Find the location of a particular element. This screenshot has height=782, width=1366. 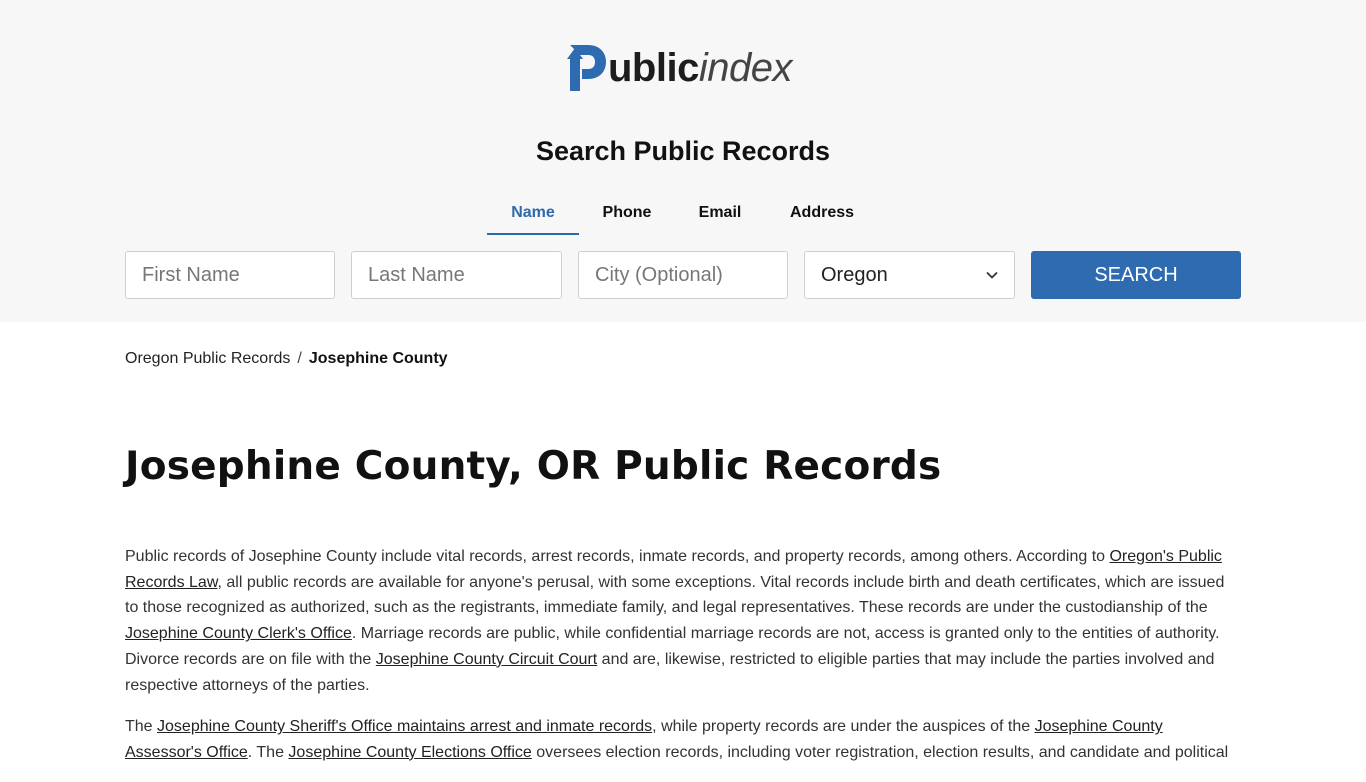

logo-wordmark: ublicindex is located at coordinates (700, 68).